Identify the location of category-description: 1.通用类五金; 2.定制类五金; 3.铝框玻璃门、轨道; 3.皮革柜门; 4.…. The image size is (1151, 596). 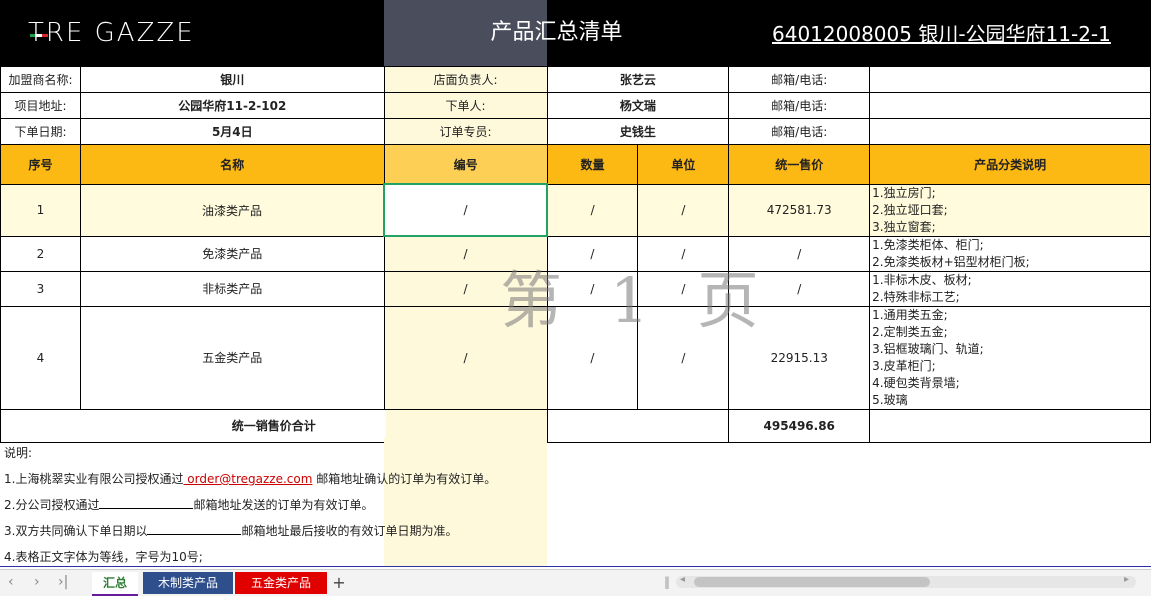
(1010, 357).